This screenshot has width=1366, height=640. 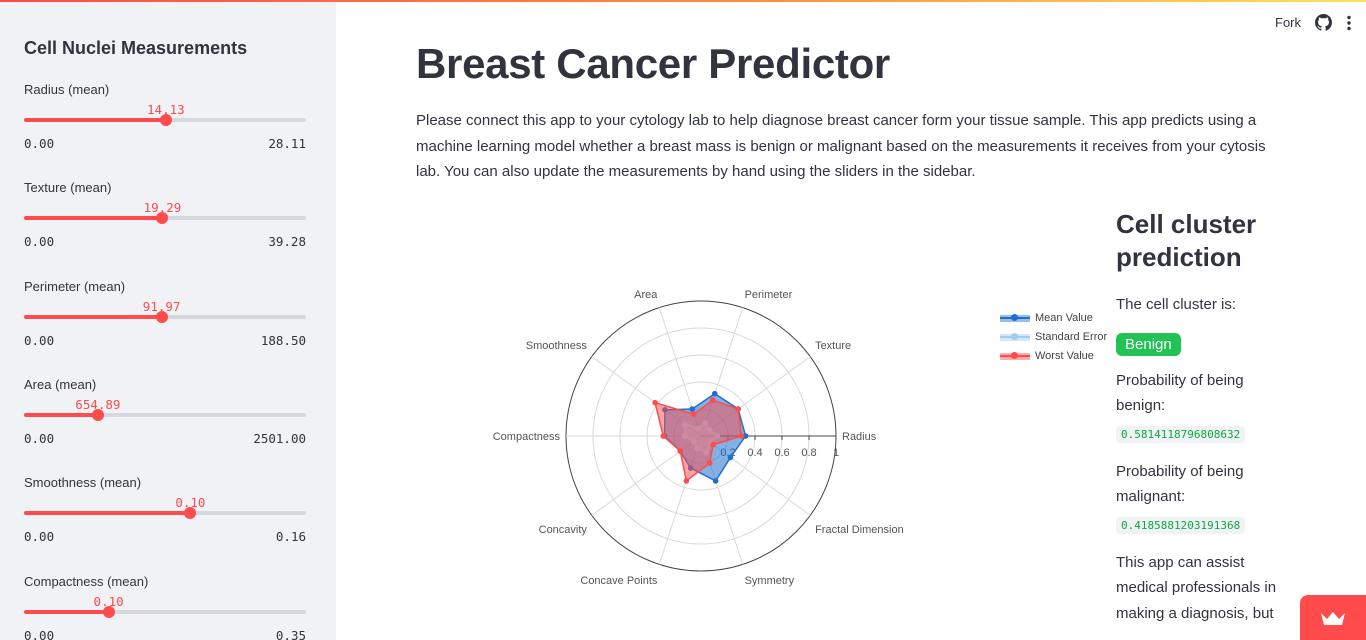 What do you see at coordinates (527, 437) in the screenshot?
I see `radar-category-label: Compactness` at bounding box center [527, 437].